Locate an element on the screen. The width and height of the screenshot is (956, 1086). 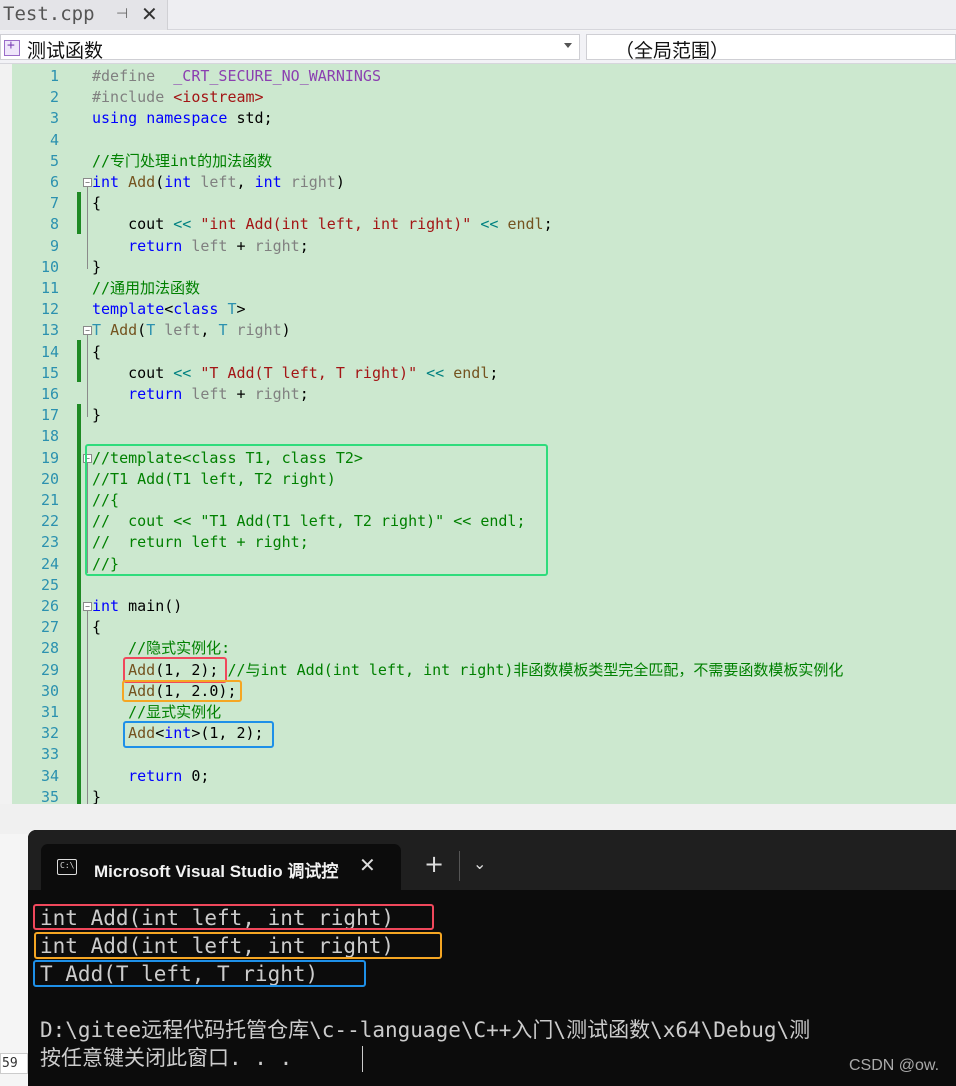
code-text: using namespace std; is located at coordinates (182, 118).